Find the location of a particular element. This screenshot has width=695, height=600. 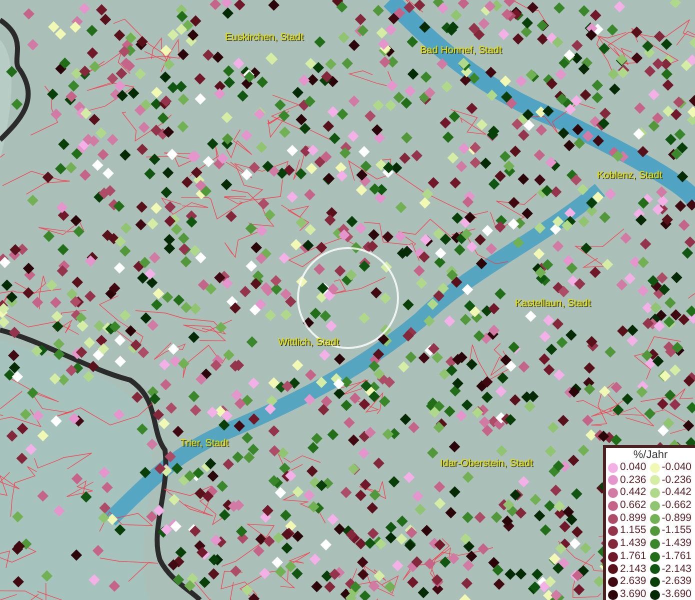

place-label: Kastellaun, Stadt is located at coordinates (553, 303).